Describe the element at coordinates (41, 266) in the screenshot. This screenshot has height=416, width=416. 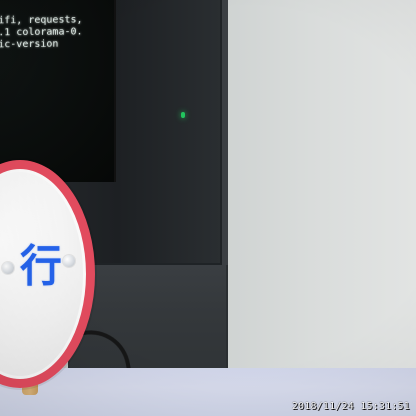
I see `sign-text: 行` at that location.